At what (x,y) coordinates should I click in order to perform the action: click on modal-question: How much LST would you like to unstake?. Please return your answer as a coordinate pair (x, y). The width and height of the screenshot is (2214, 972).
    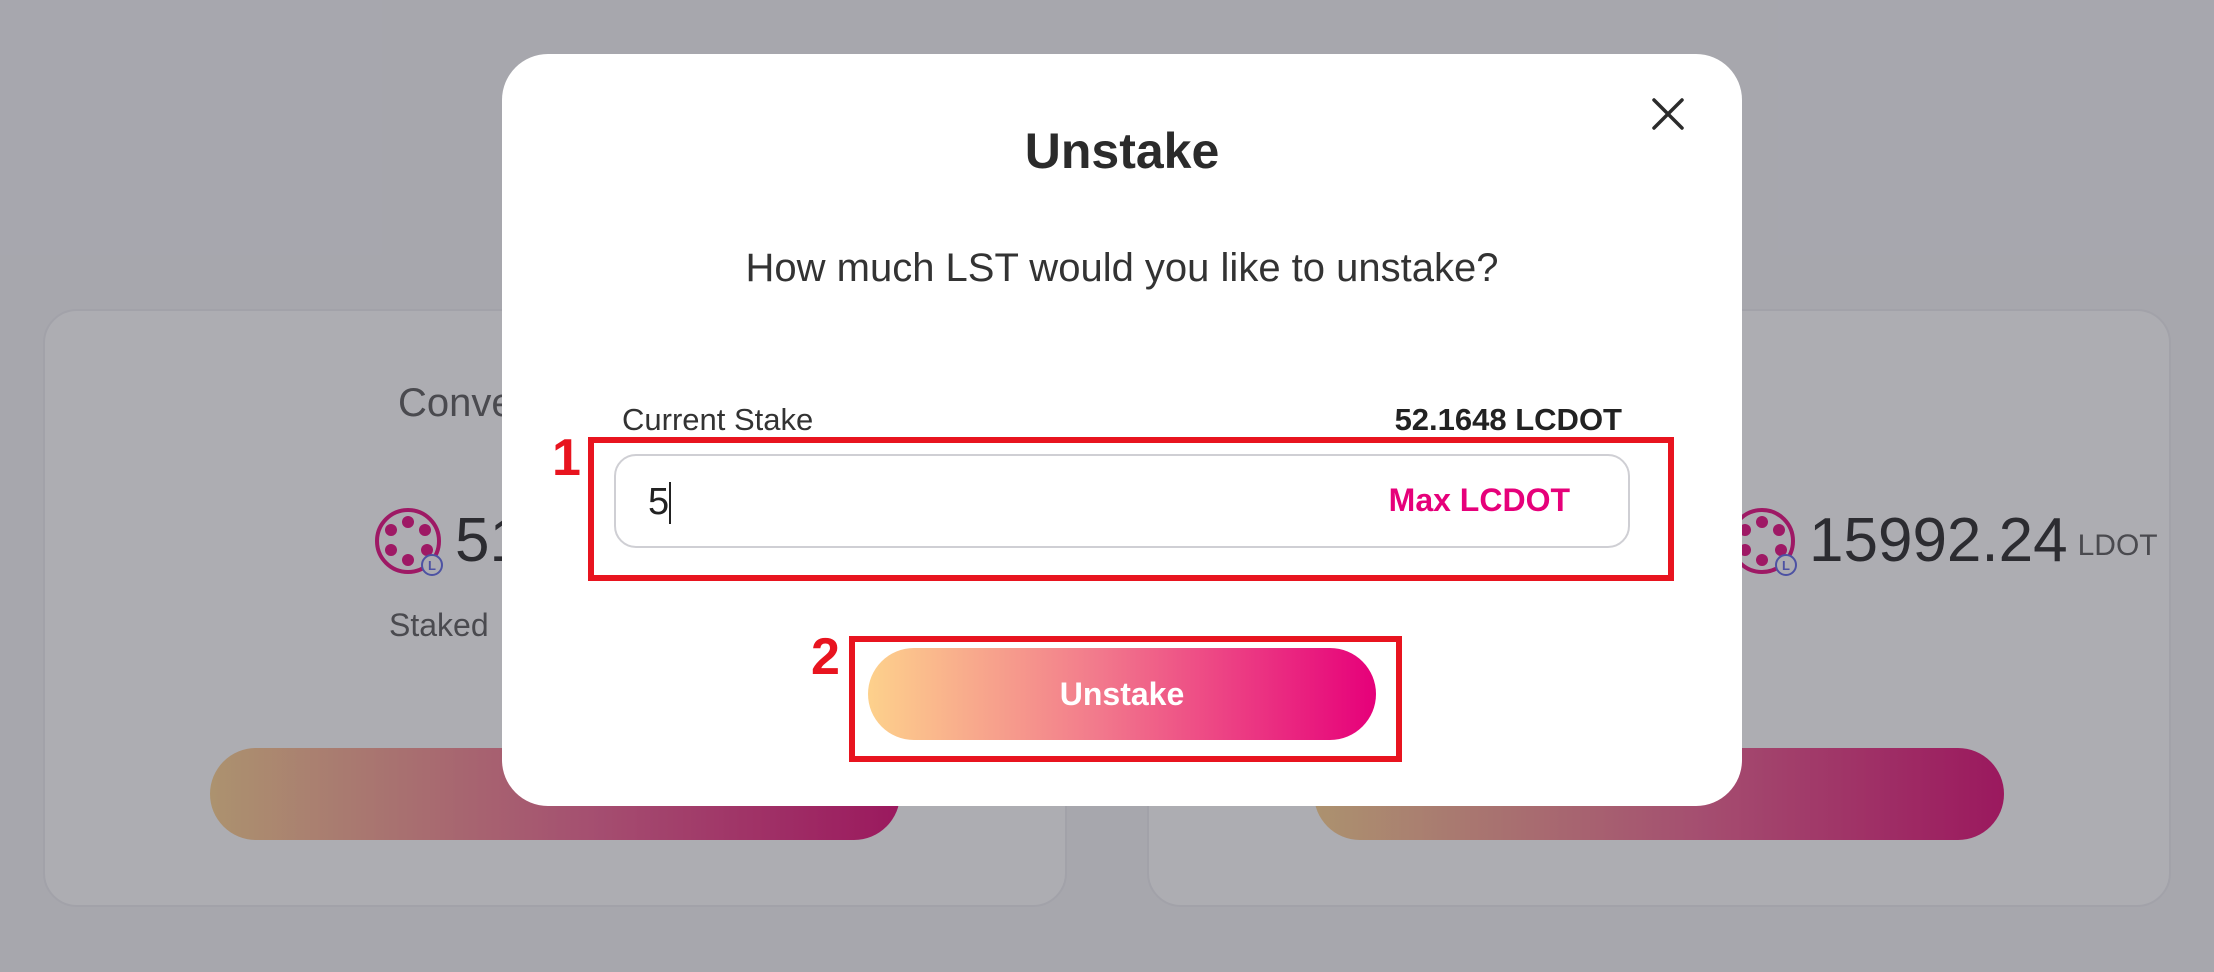
    Looking at the image, I should click on (1122, 268).